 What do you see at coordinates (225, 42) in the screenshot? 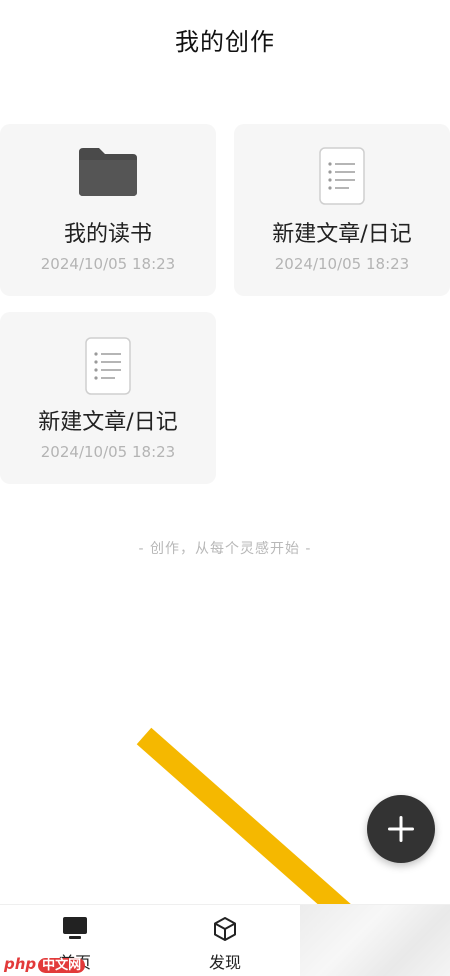
I see `page-title: 我的创作` at bounding box center [225, 42].